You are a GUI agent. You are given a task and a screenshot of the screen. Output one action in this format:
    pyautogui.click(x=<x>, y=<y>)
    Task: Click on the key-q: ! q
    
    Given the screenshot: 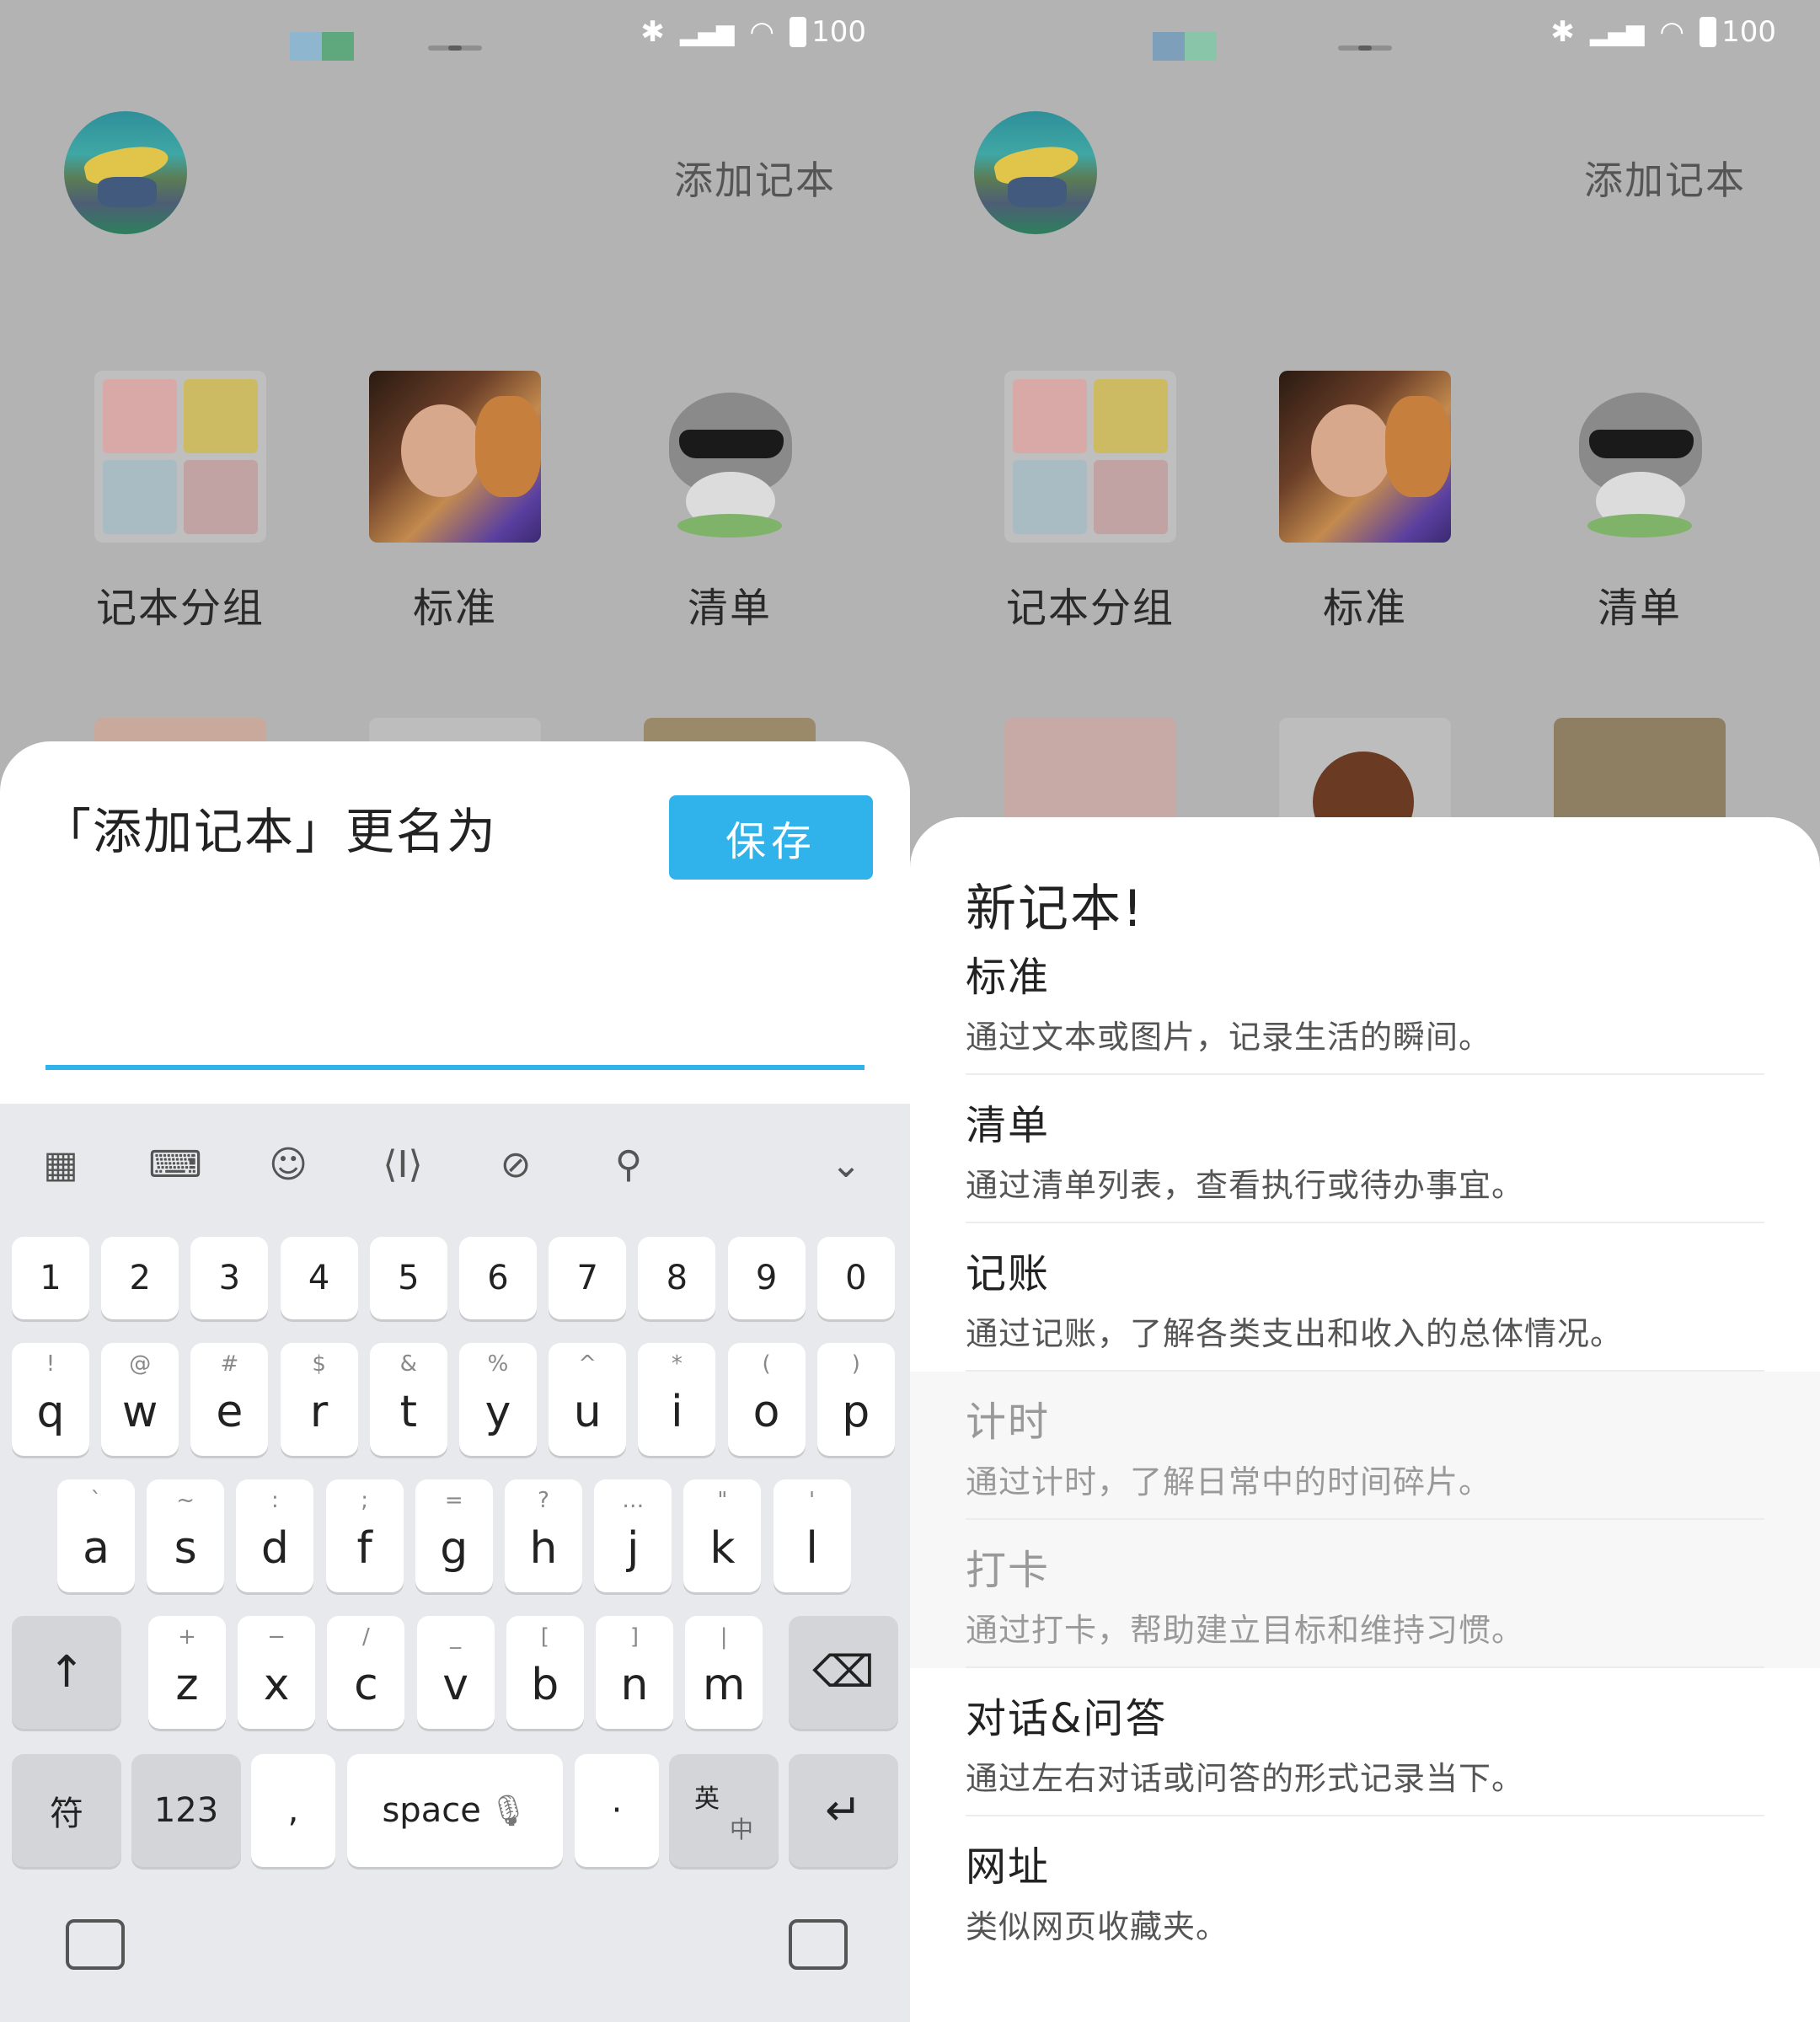 What is the action you would take?
    pyautogui.click(x=50, y=1399)
    